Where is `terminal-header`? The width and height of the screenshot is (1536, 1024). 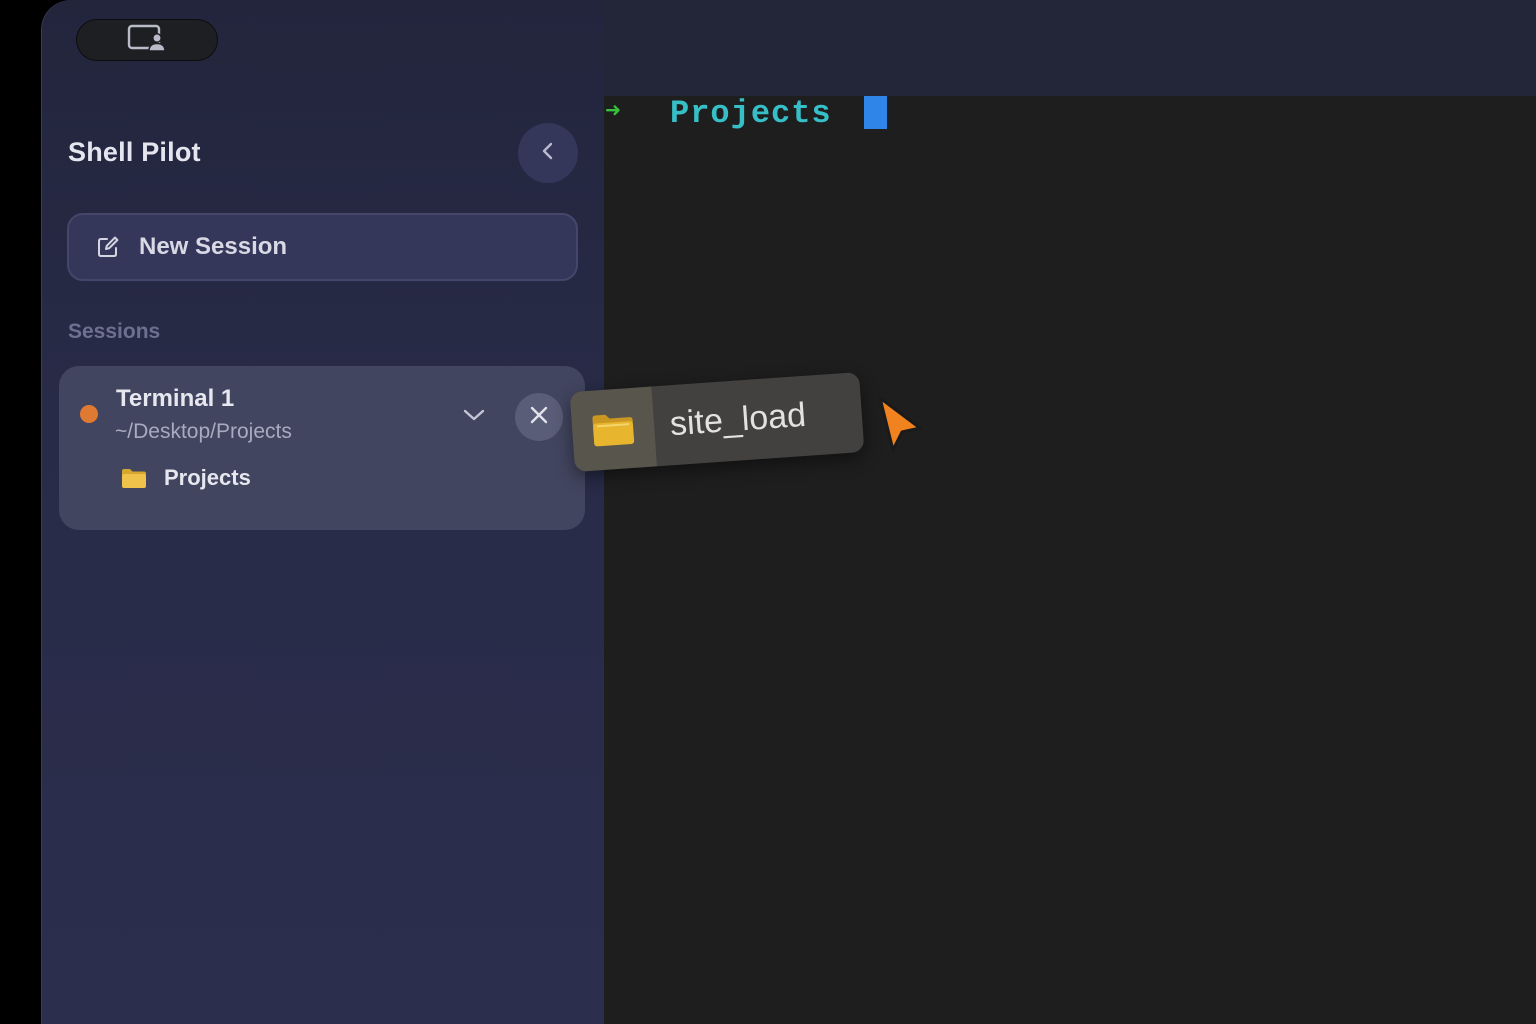 terminal-header is located at coordinates (1070, 48).